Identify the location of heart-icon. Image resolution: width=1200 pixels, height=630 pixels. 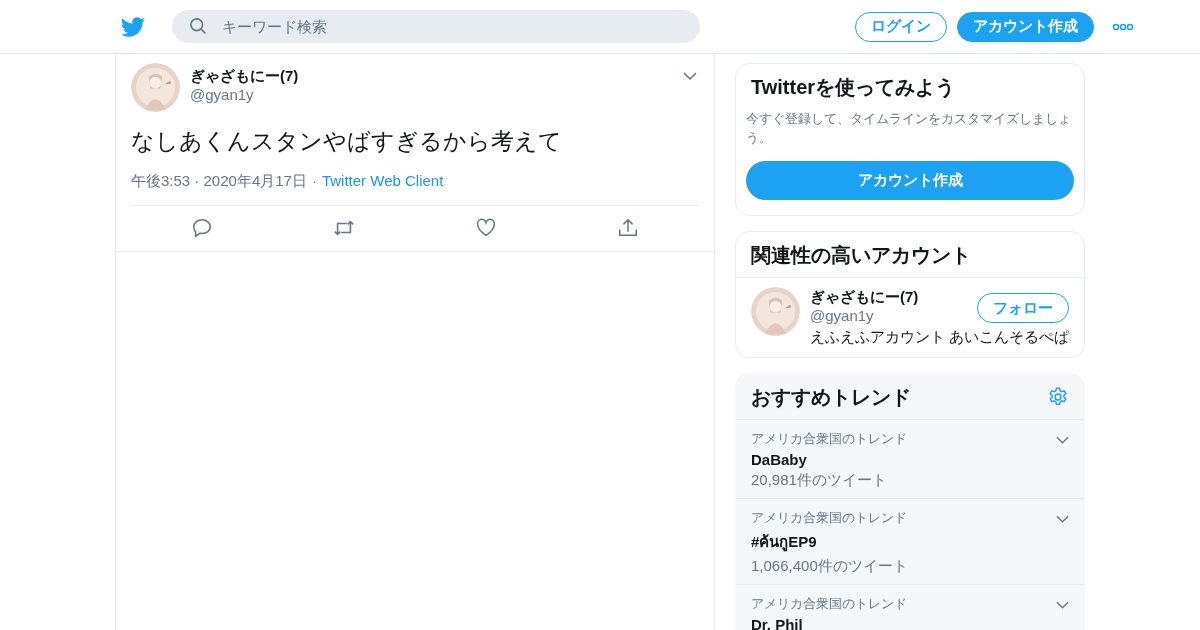
(486, 228).